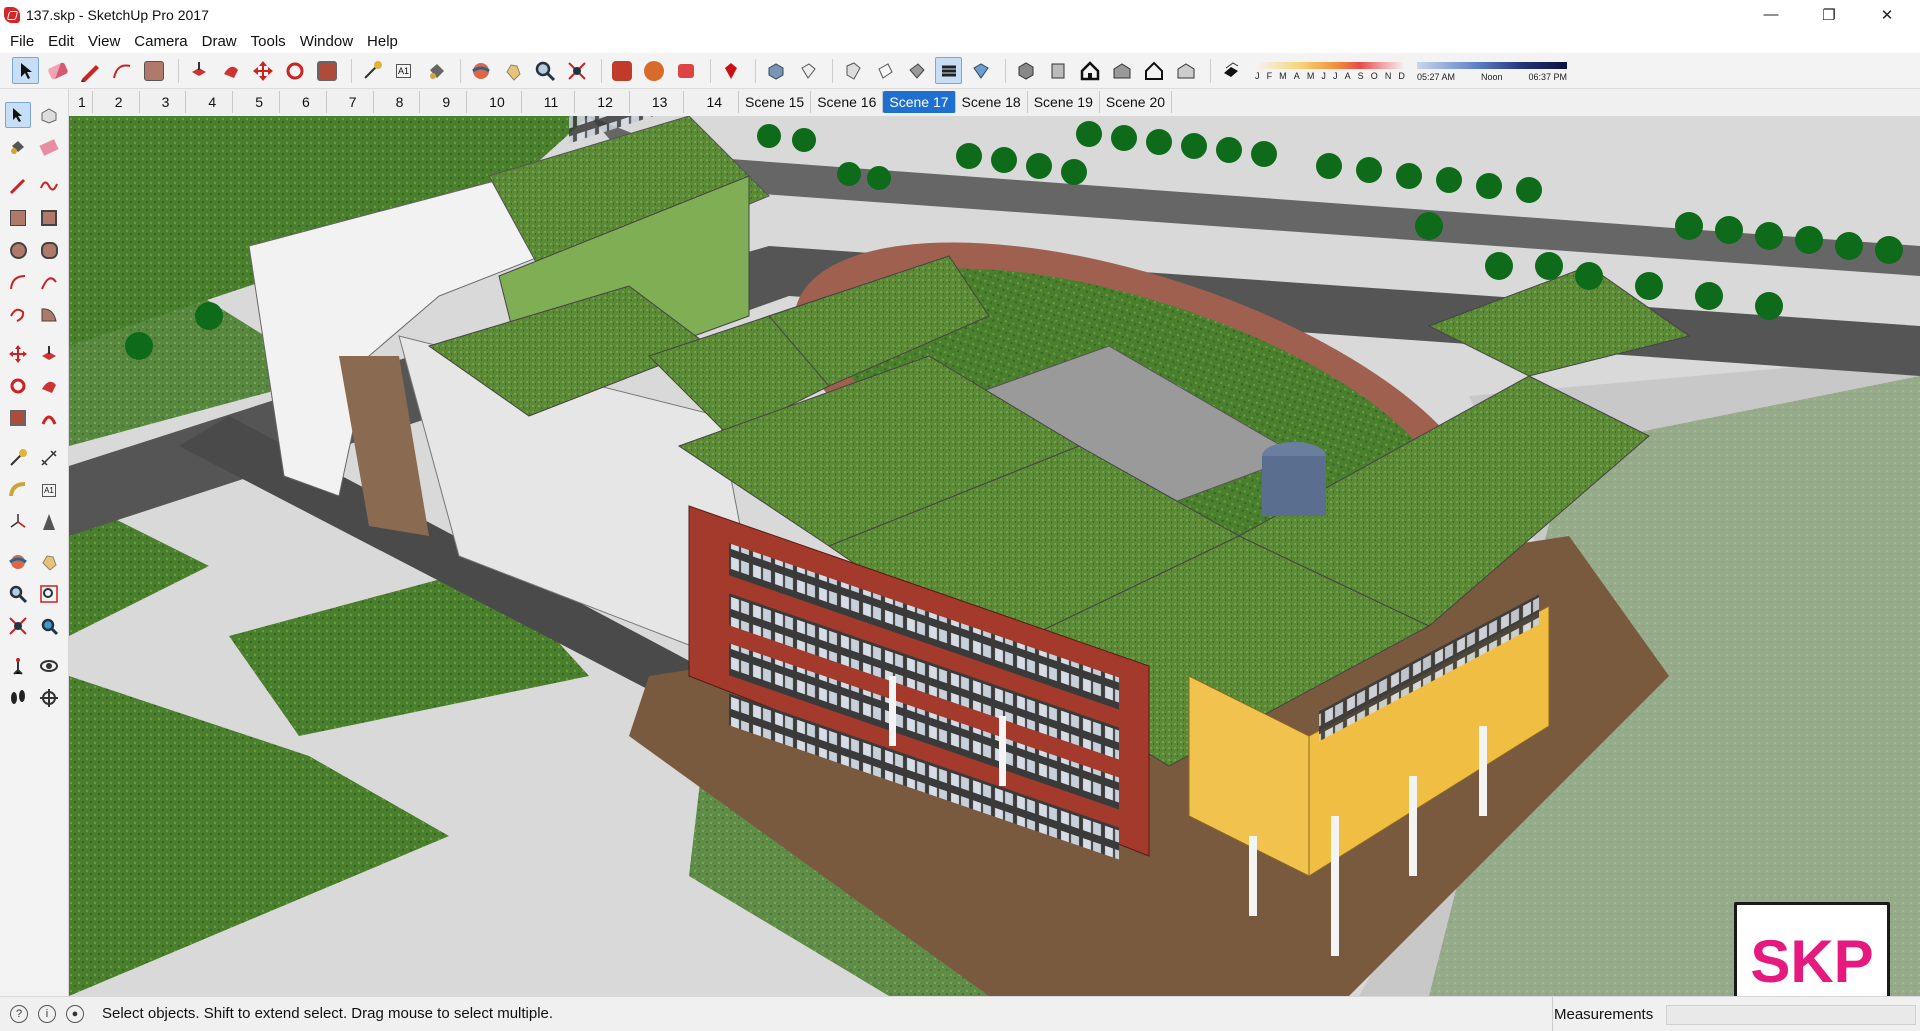  What do you see at coordinates (49, 354) in the screenshot?
I see `push-pull-tool-icon` at bounding box center [49, 354].